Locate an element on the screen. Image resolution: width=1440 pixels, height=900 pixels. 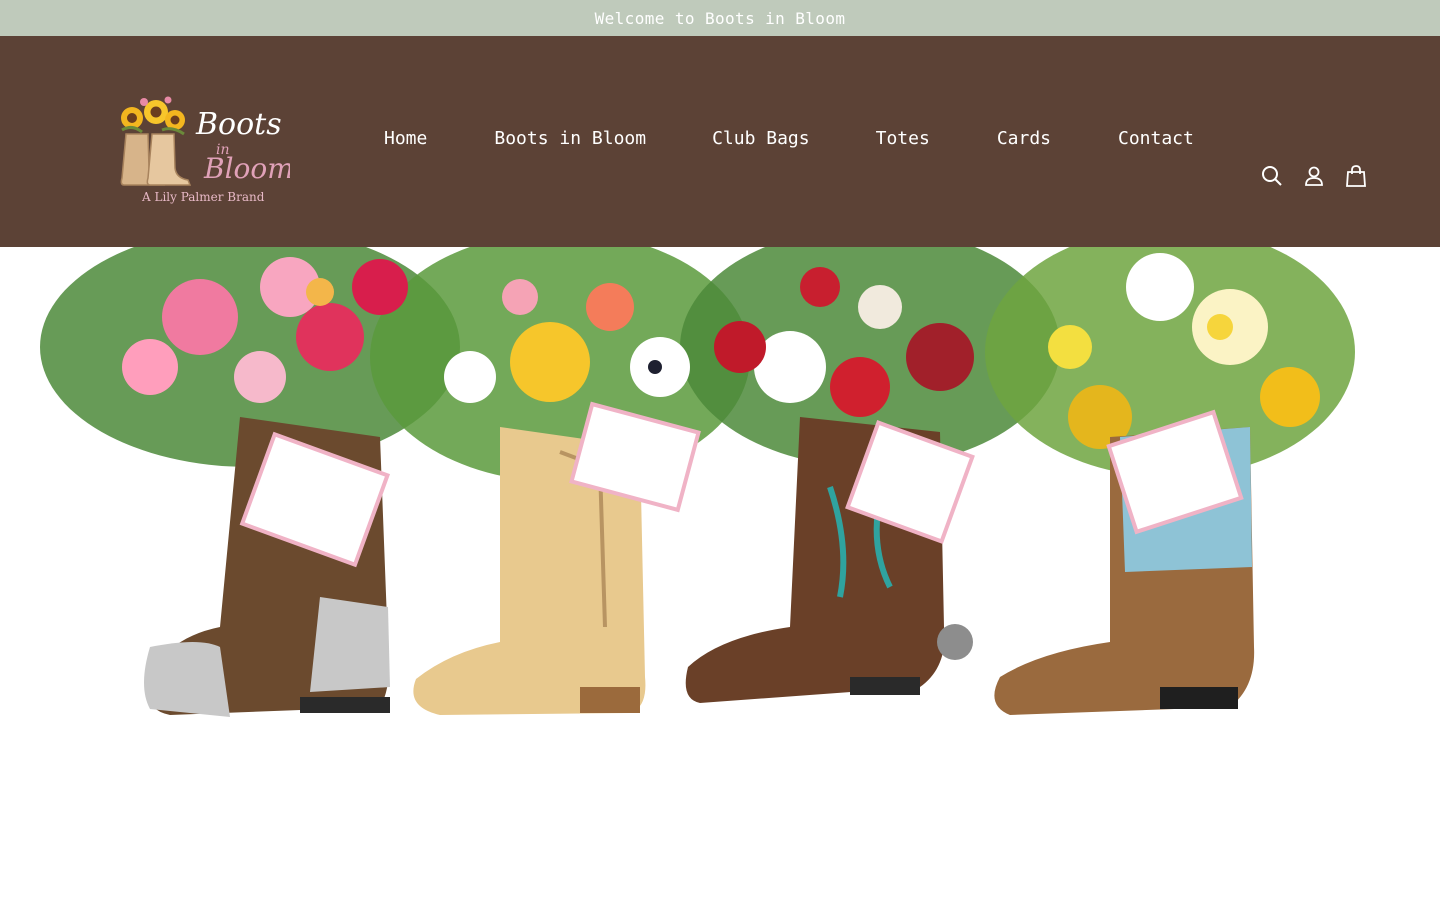
nav-home: Home is located at coordinates (405, 138).